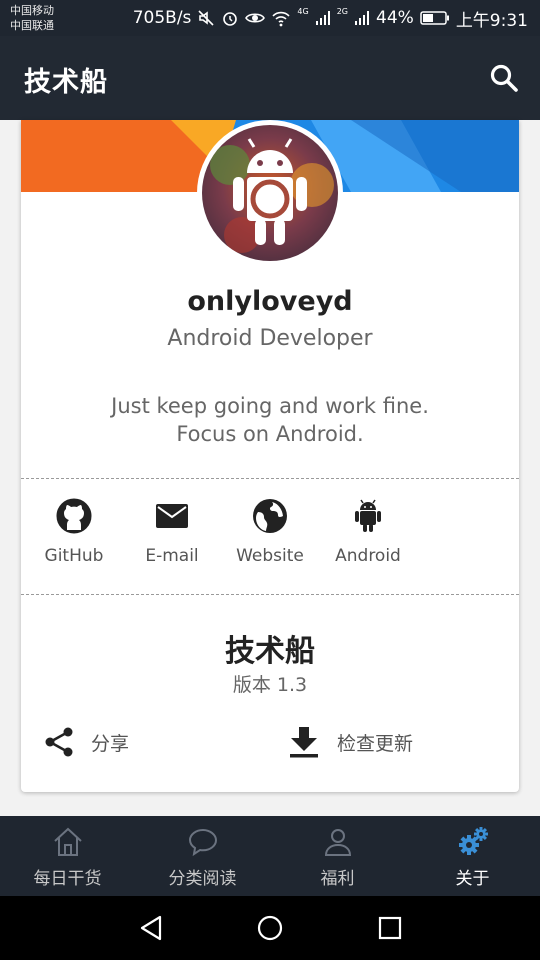  I want to click on back-icon, so click(152, 928).